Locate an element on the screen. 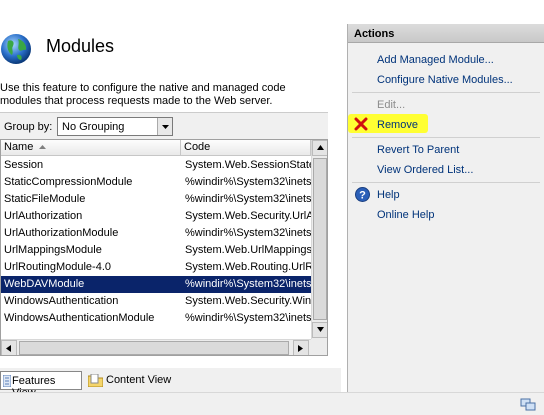 The height and width of the screenshot is (415, 544). help-icon: ? is located at coordinates (362, 194).